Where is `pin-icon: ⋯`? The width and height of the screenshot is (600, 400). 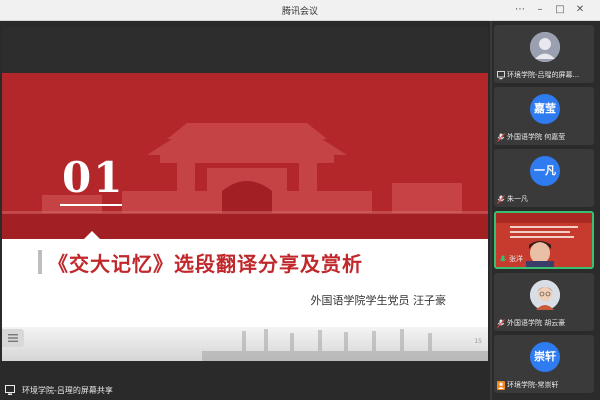 pin-icon: ⋯ is located at coordinates (520, 10).